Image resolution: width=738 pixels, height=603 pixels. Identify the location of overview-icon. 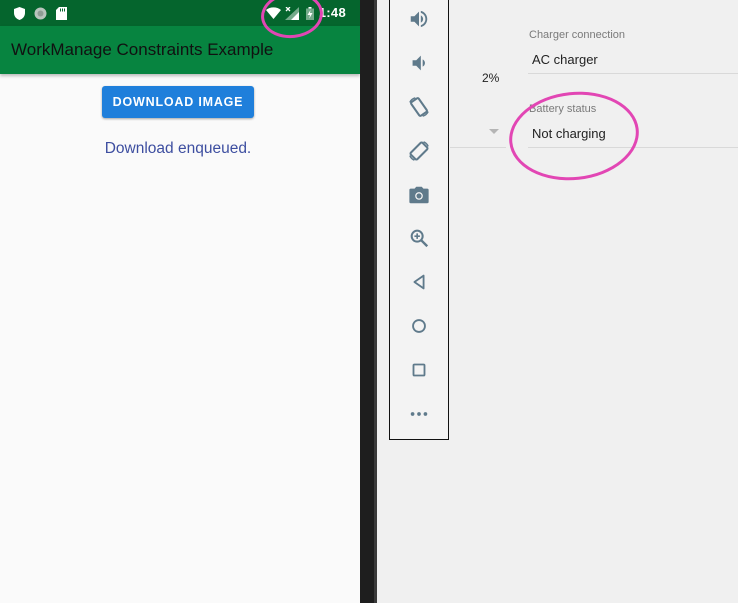
(419, 370).